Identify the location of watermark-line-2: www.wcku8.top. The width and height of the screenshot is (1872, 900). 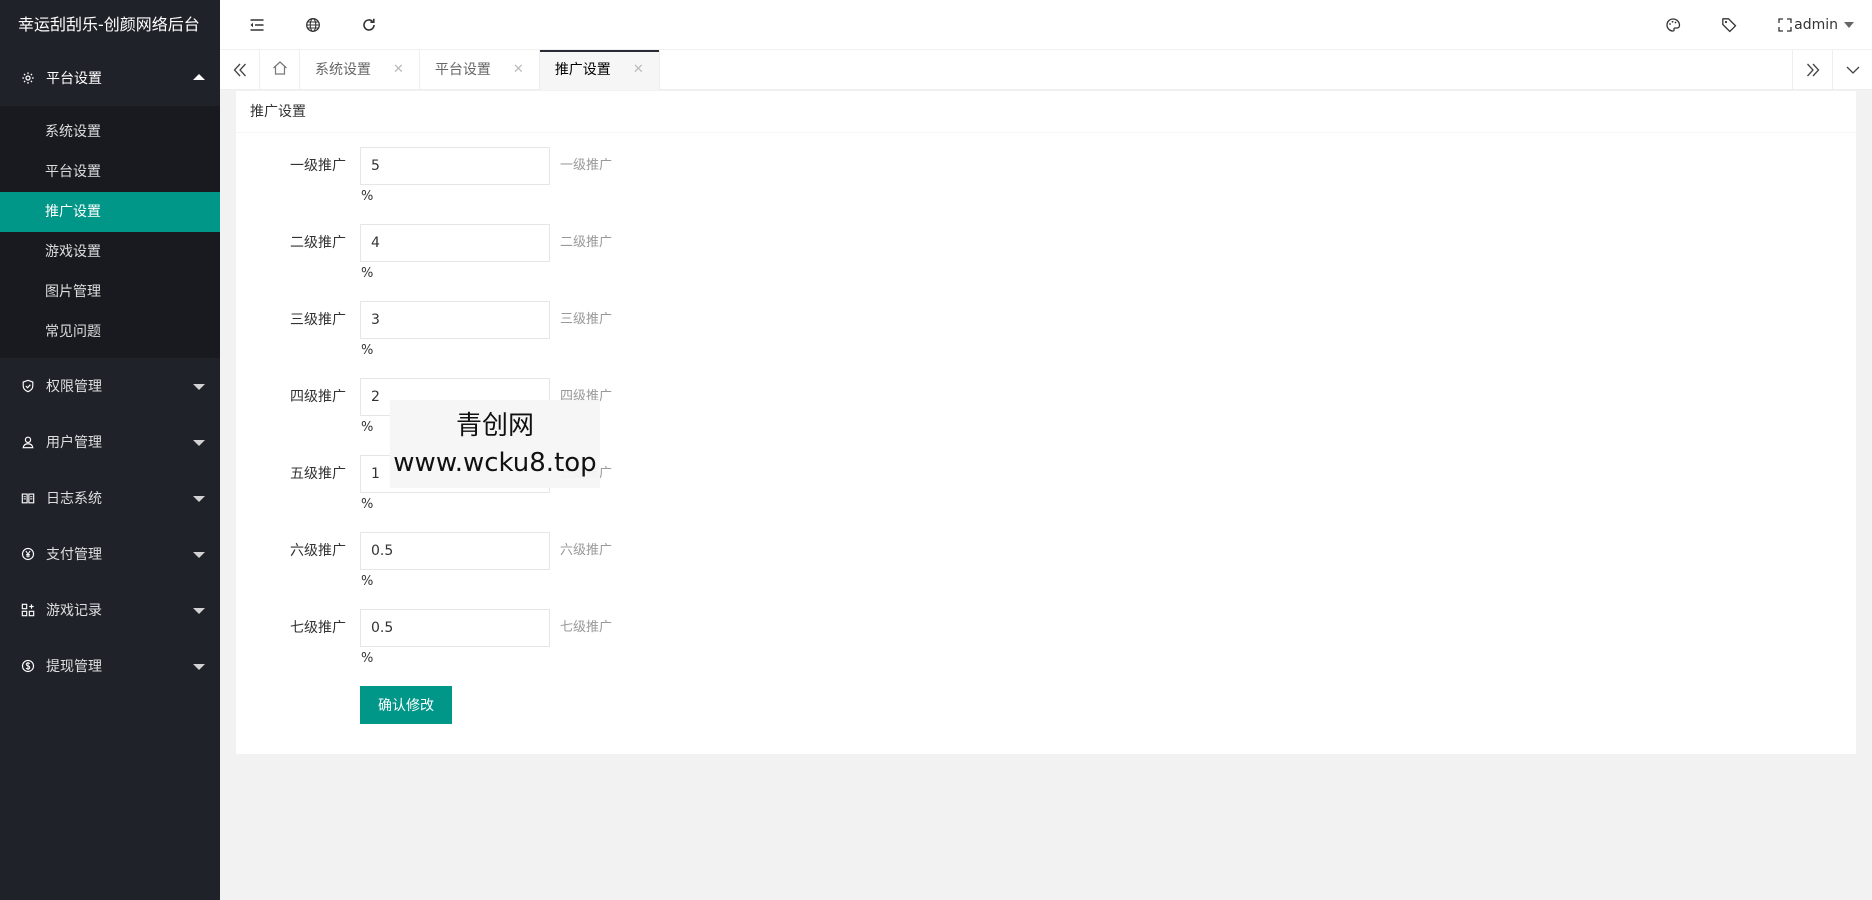
(495, 463).